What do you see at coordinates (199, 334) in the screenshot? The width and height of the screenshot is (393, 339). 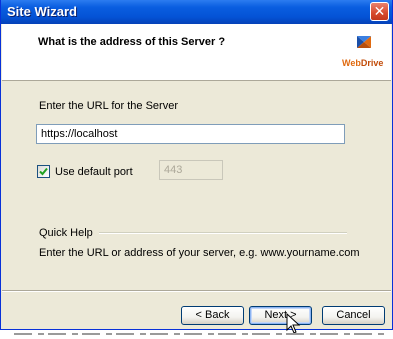 I see `partial-text-strip` at bounding box center [199, 334].